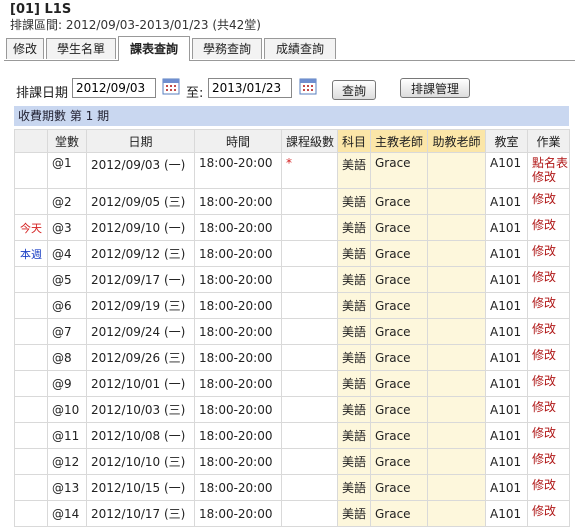 The height and width of the screenshot is (527, 575). What do you see at coordinates (456, 141) in the screenshot?
I see `col-assistant-header: 助教老師` at bounding box center [456, 141].